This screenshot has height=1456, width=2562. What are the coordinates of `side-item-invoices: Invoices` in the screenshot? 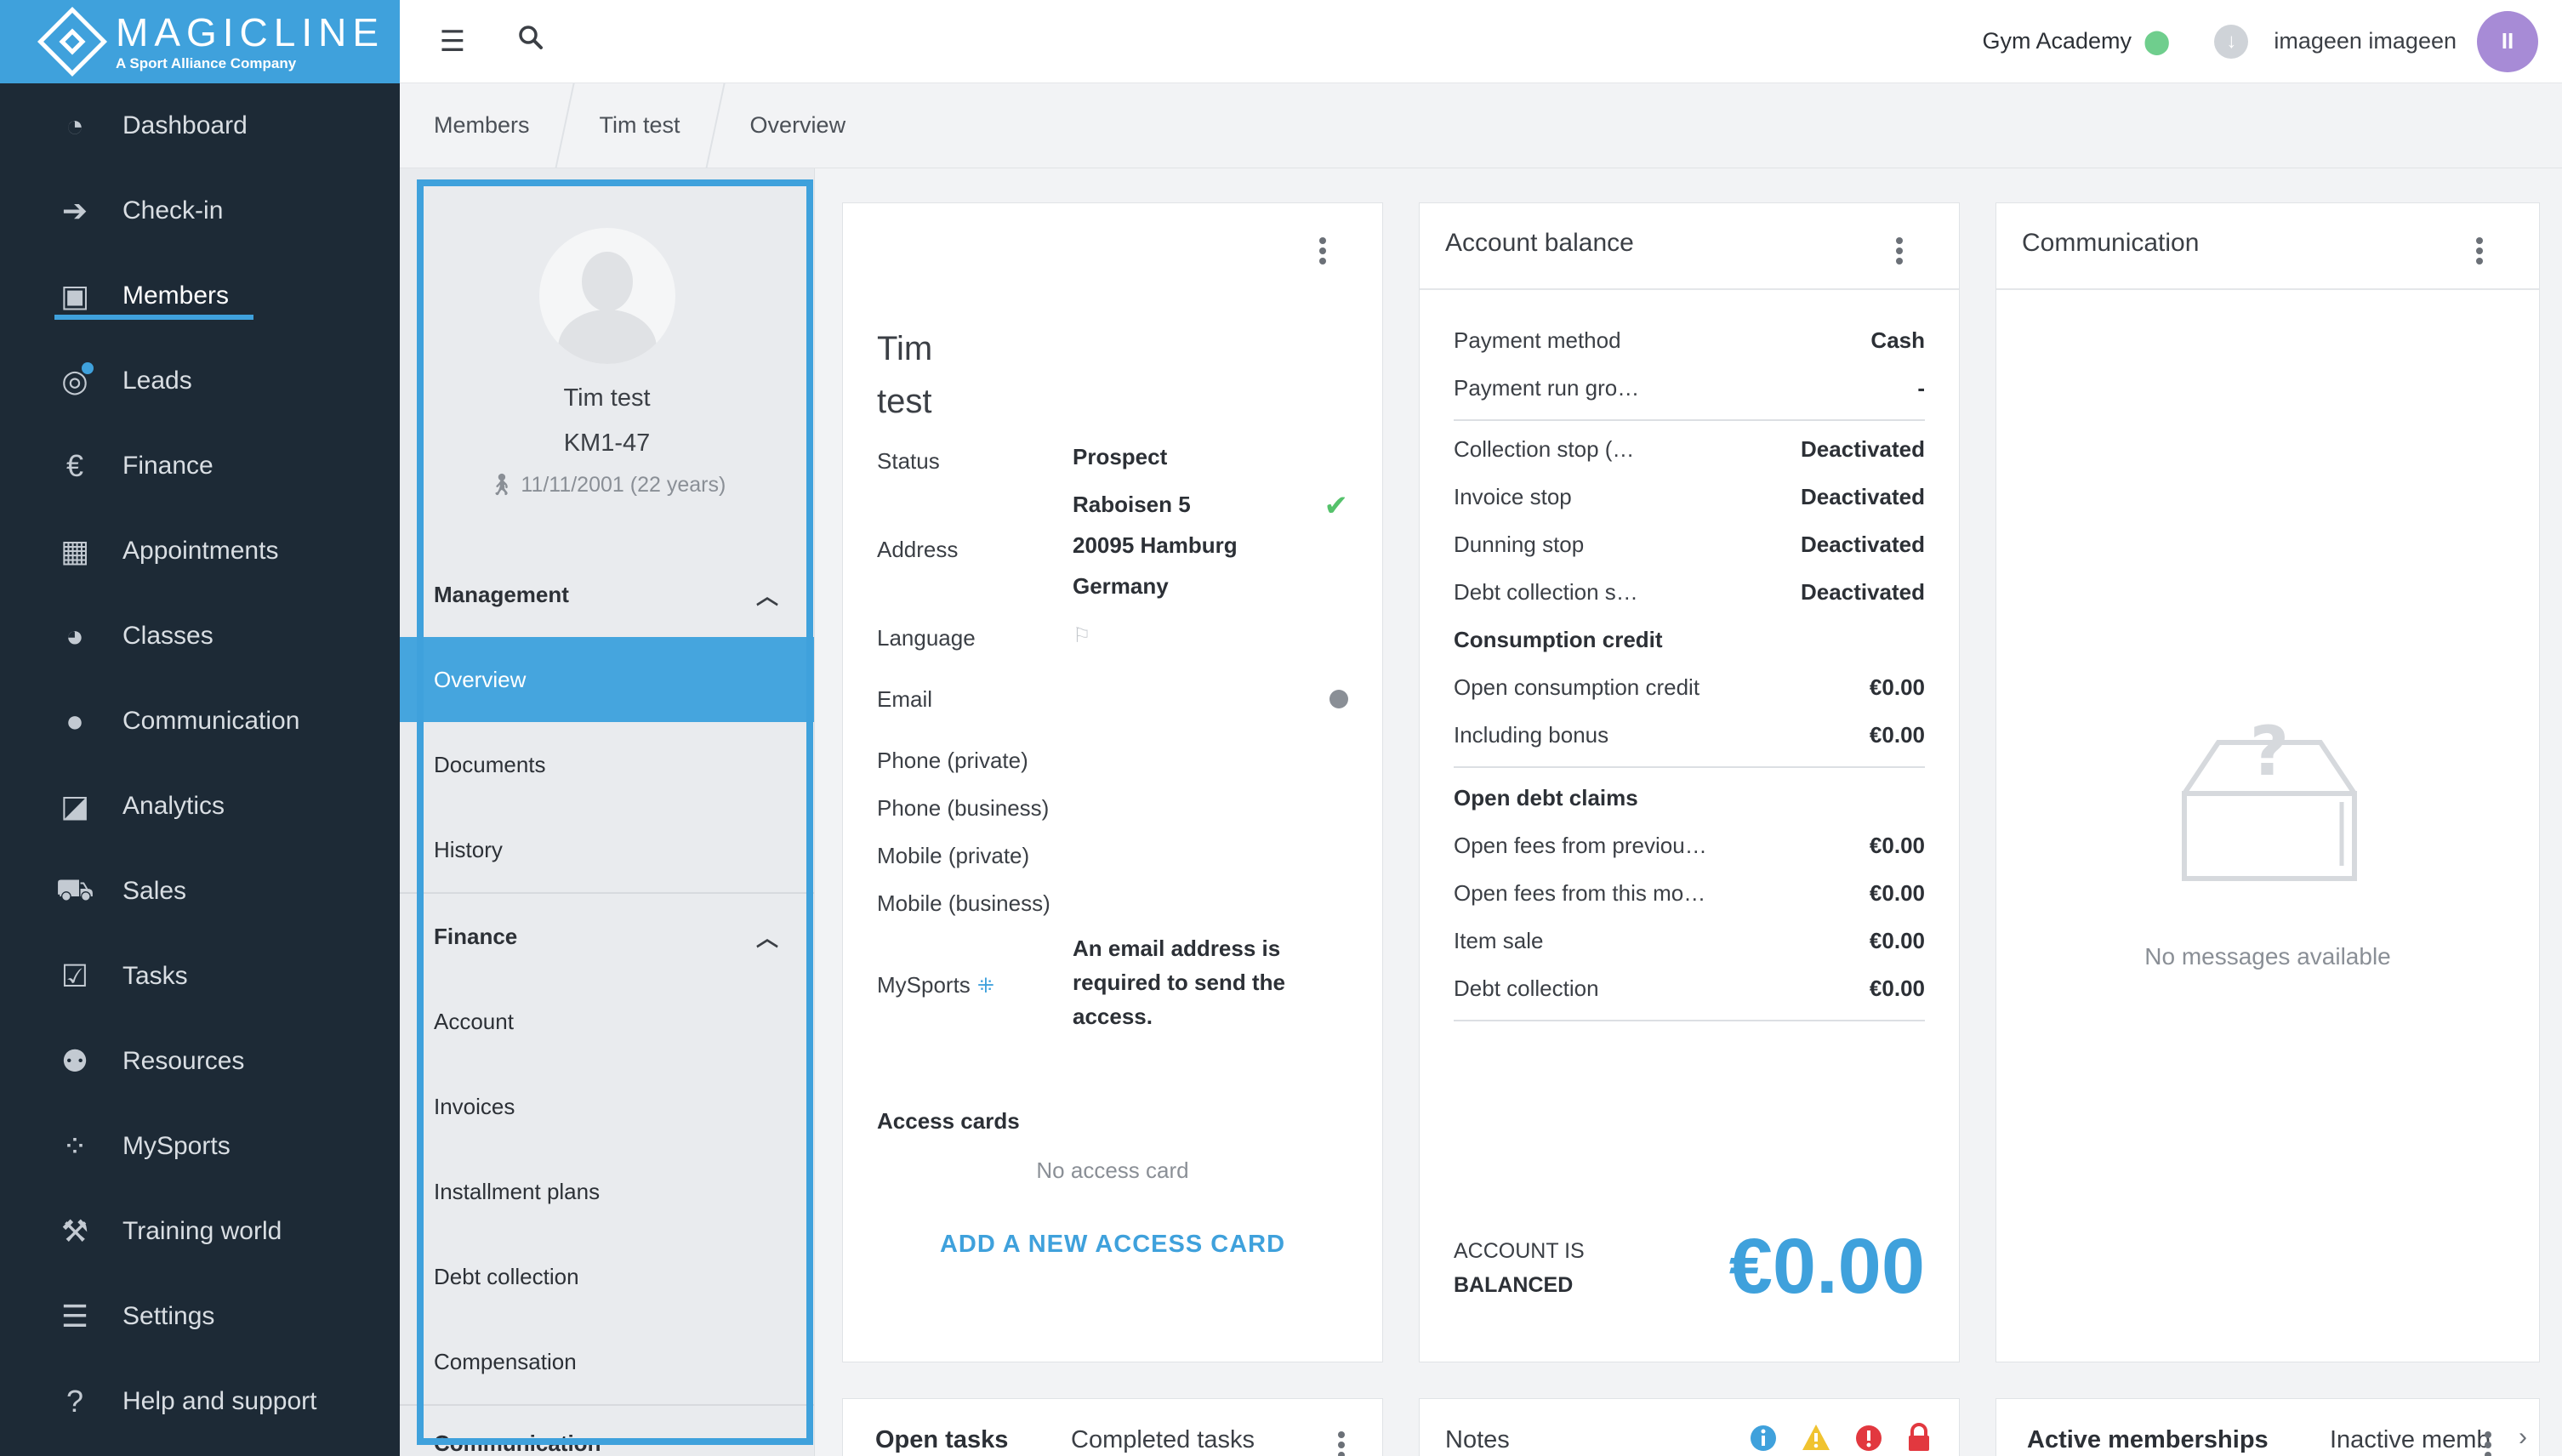 It's located at (607, 1106).